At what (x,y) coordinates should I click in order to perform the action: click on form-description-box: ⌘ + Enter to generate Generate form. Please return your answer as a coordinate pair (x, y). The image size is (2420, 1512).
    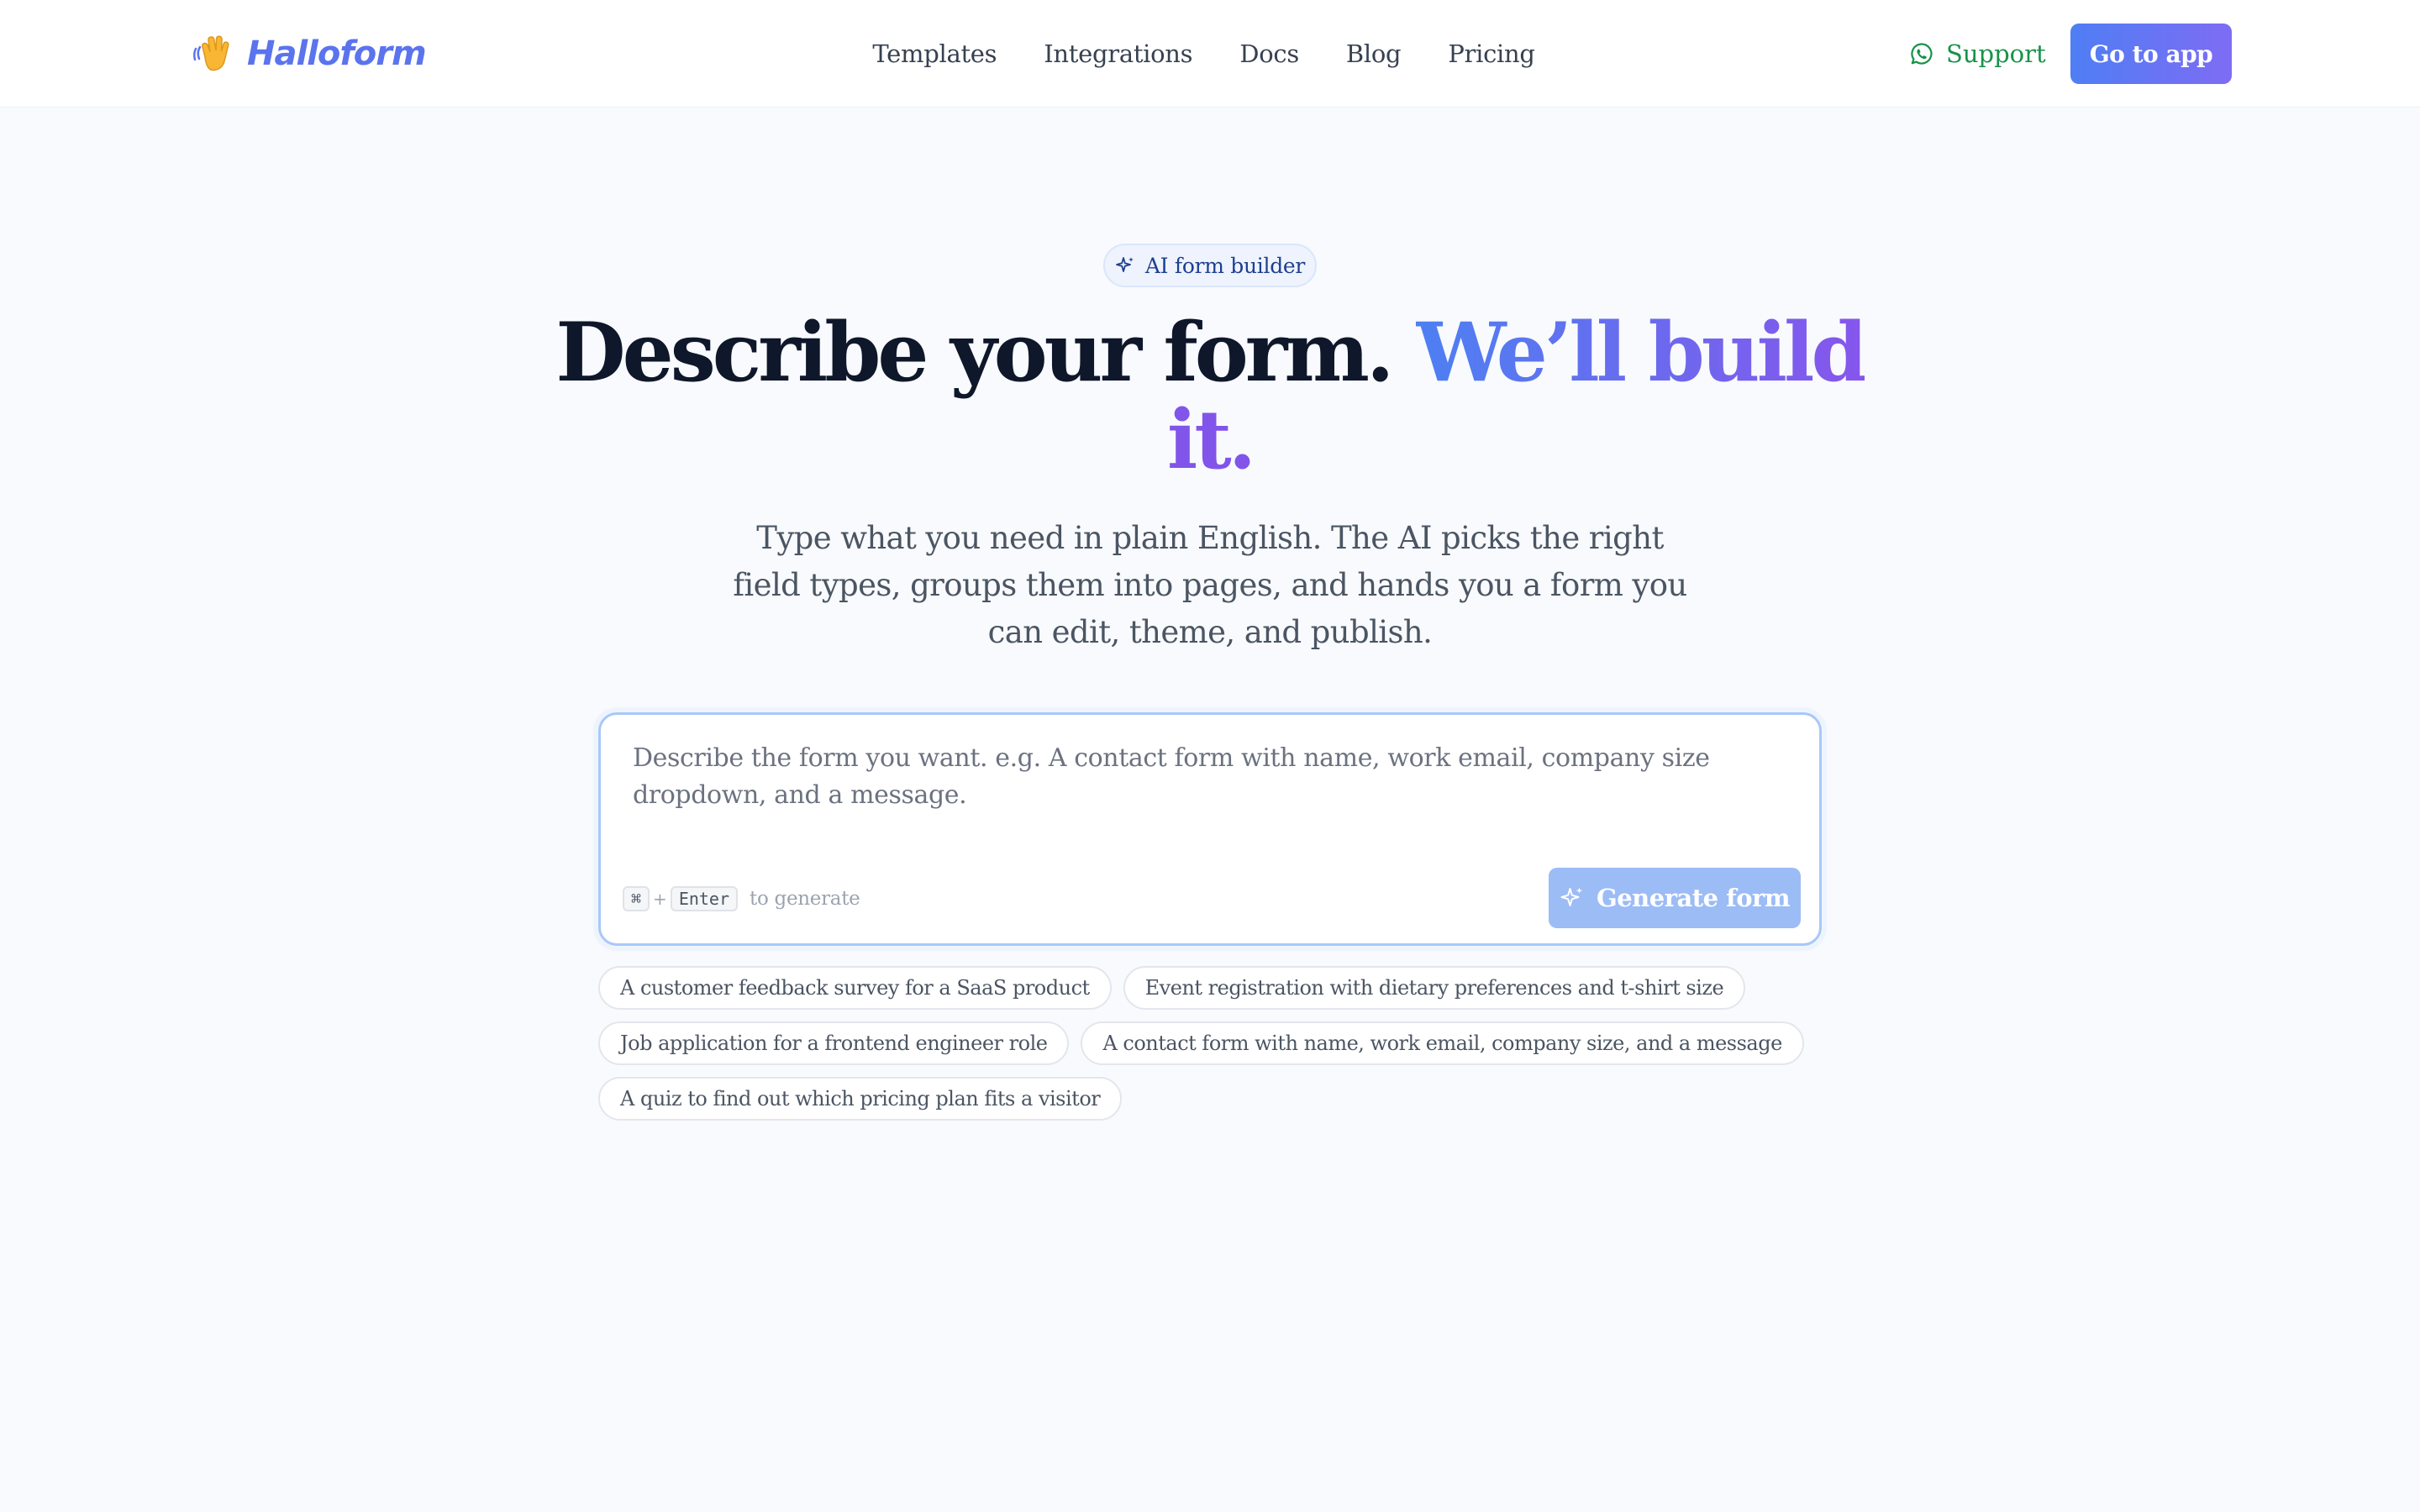
    Looking at the image, I should click on (1210, 829).